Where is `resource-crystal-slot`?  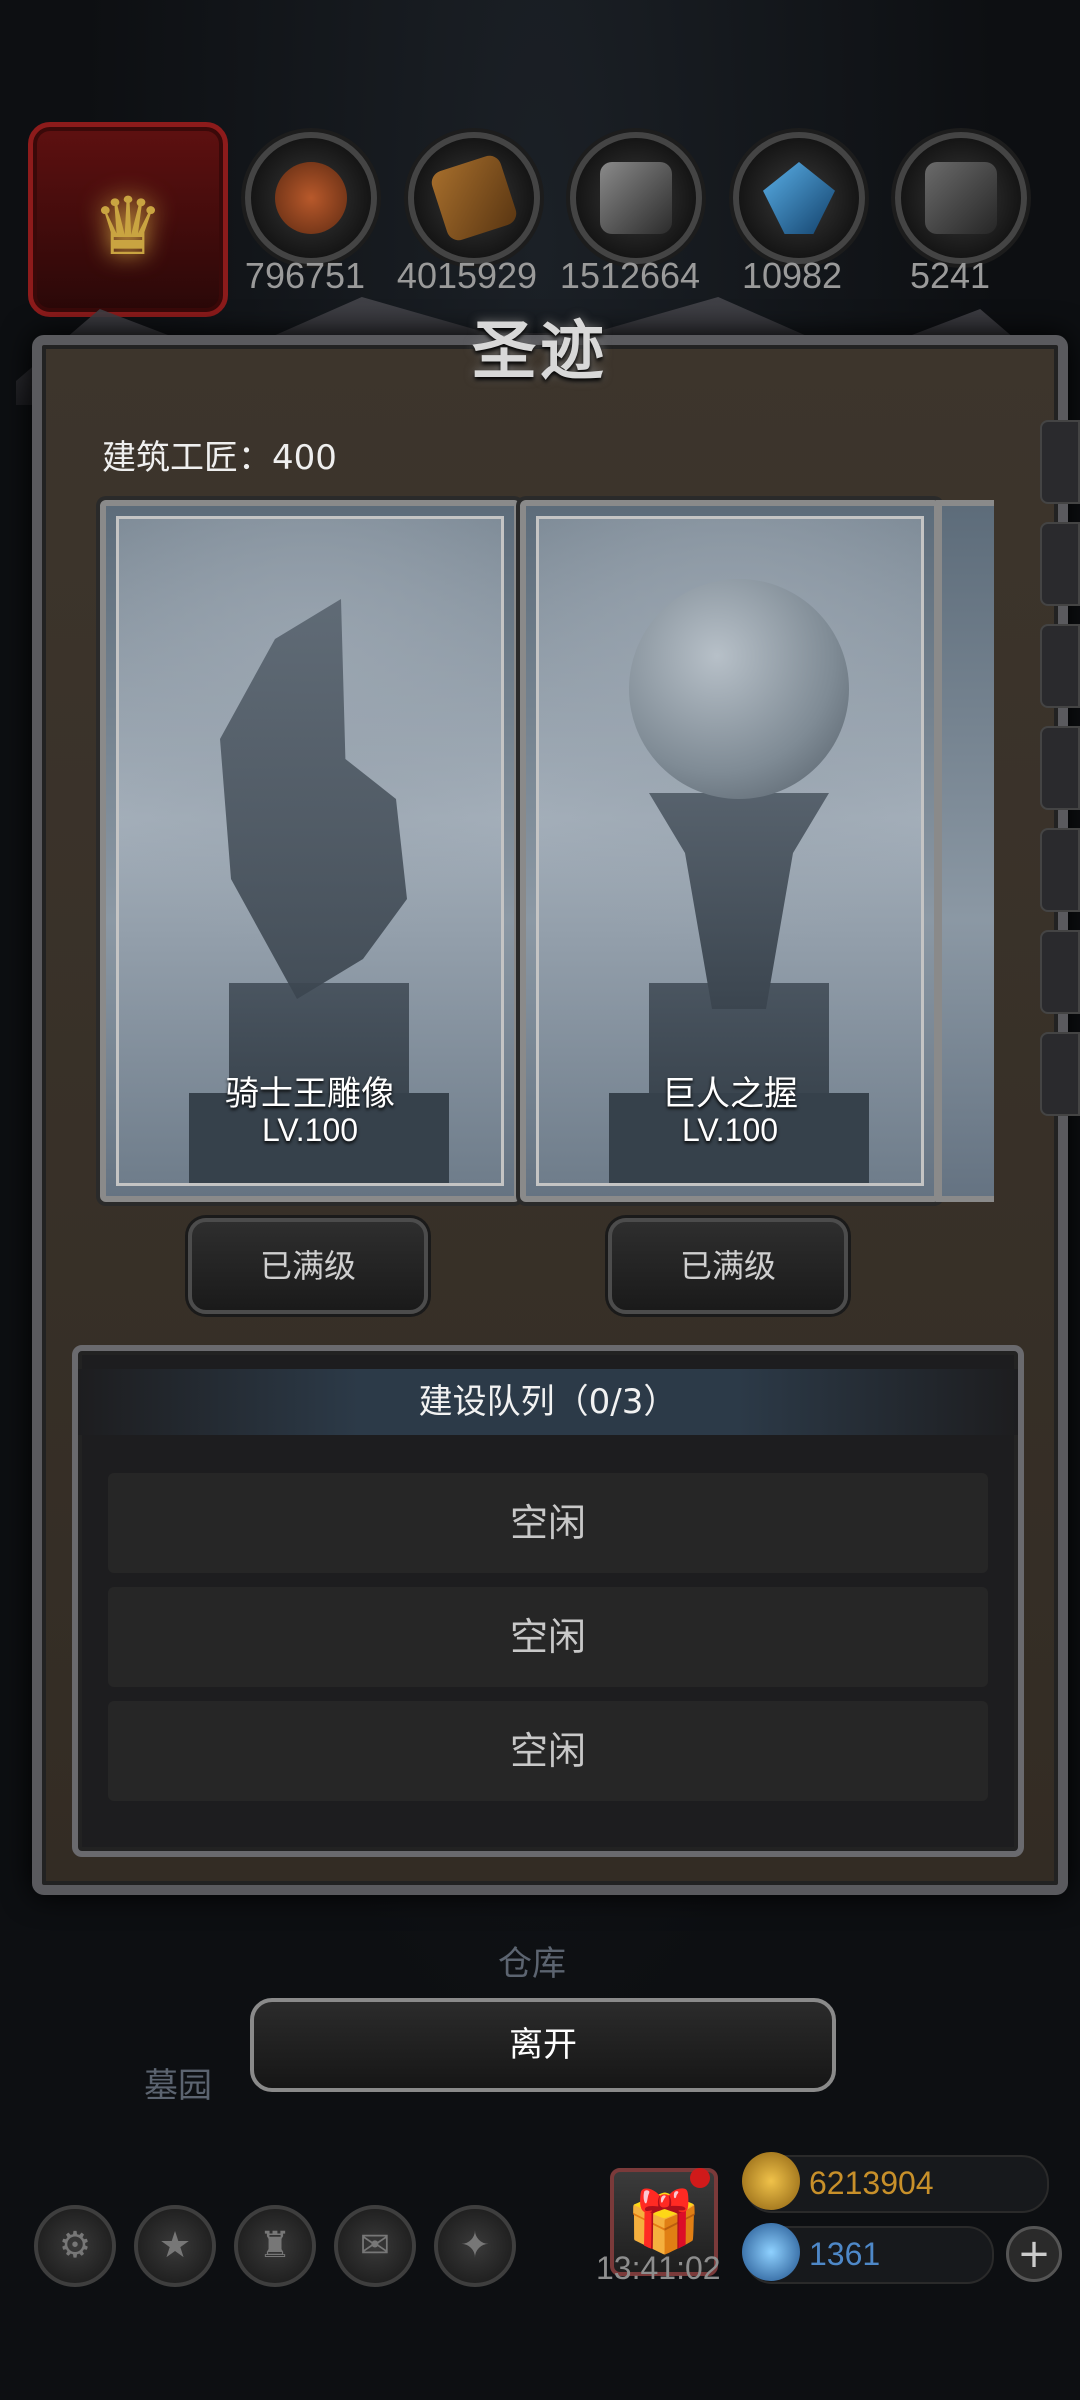
resource-crystal-slot is located at coordinates (799, 198).